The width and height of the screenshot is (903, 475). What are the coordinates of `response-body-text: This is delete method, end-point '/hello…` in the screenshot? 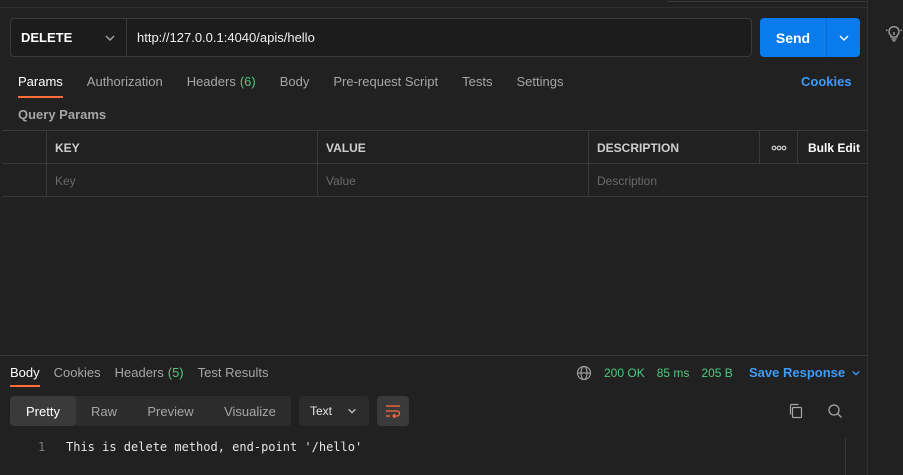 It's located at (214, 447).